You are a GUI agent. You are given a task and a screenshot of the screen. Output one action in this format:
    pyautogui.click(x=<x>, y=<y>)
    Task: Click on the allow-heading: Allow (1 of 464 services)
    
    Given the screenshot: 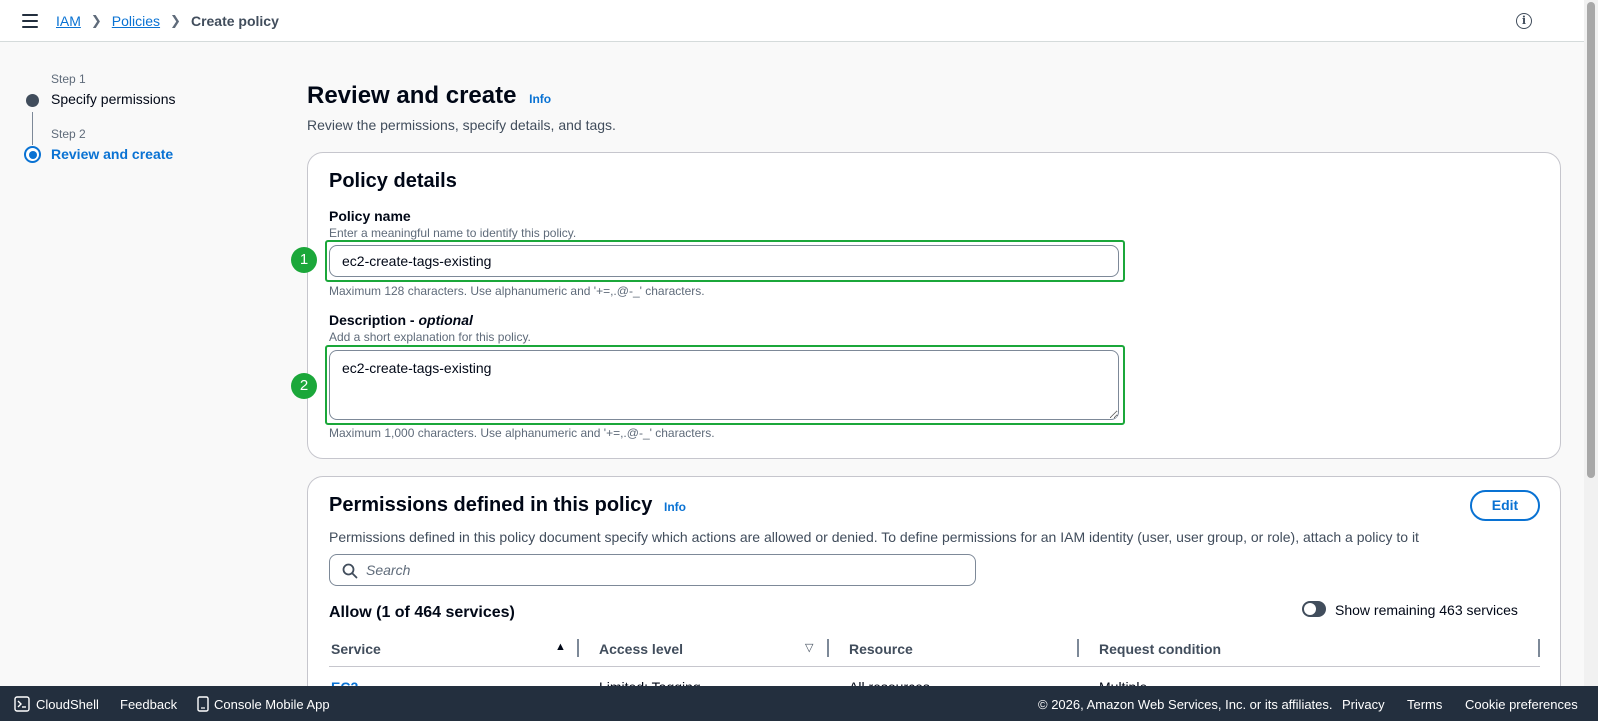 What is the action you would take?
    pyautogui.click(x=422, y=612)
    